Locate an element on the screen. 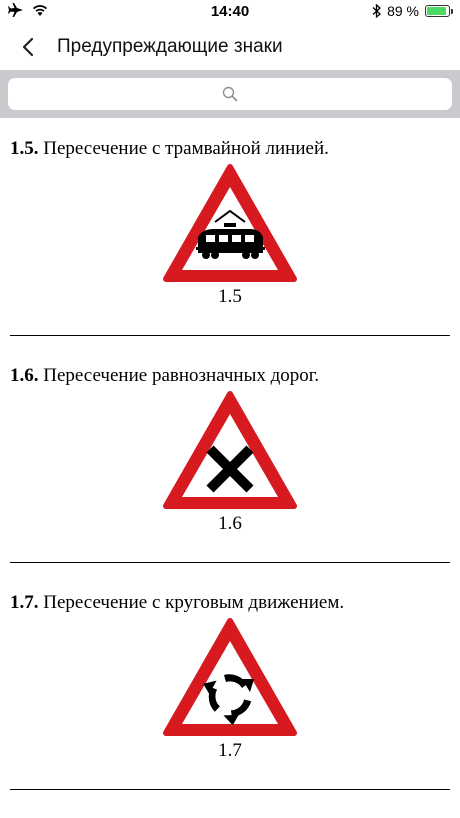 The image size is (460, 818). sign-title: 1.6. Пересечение равнозначных дорог. is located at coordinates (164, 376).